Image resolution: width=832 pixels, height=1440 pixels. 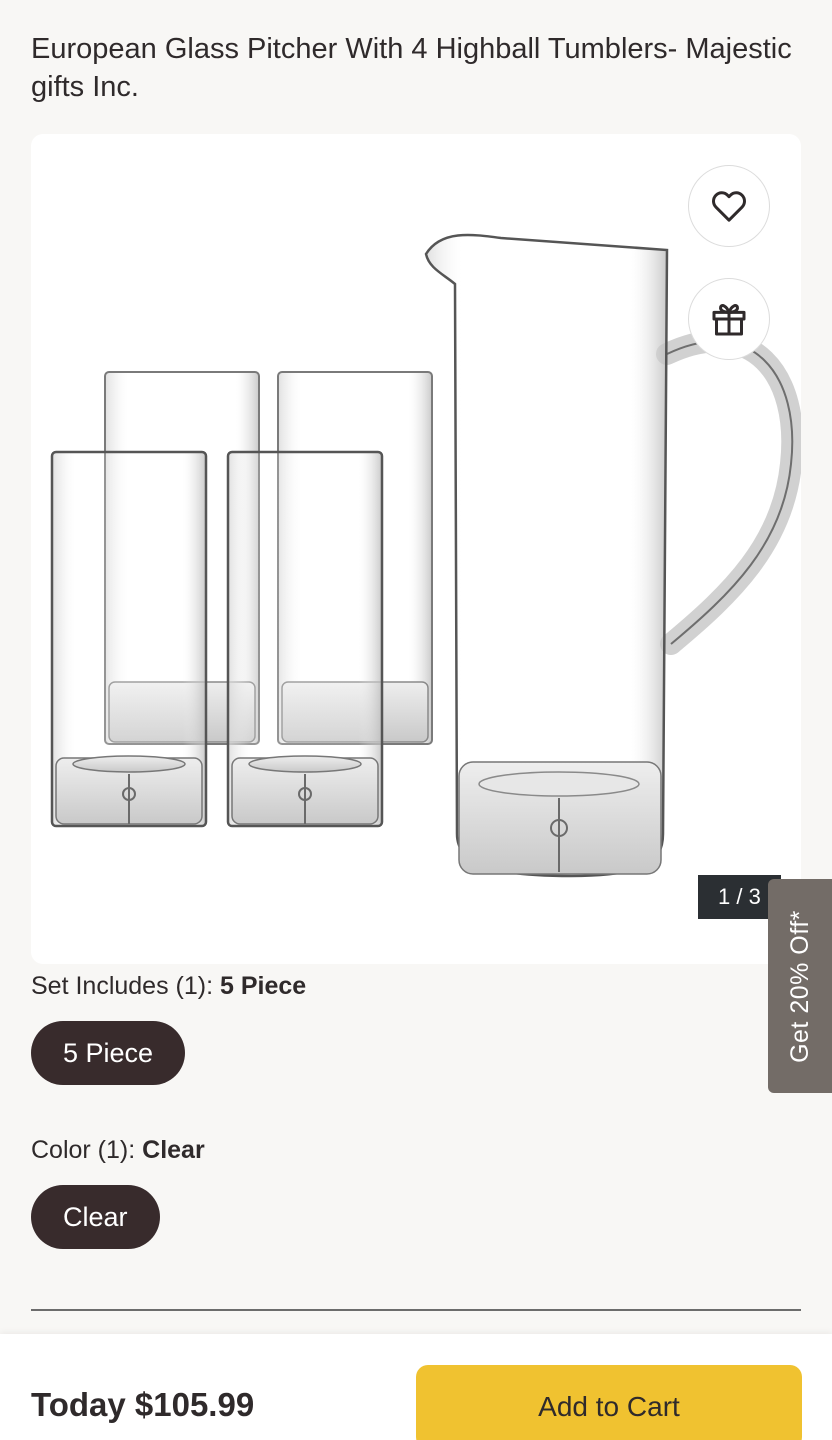 I want to click on wishlist-button, so click(x=729, y=206).